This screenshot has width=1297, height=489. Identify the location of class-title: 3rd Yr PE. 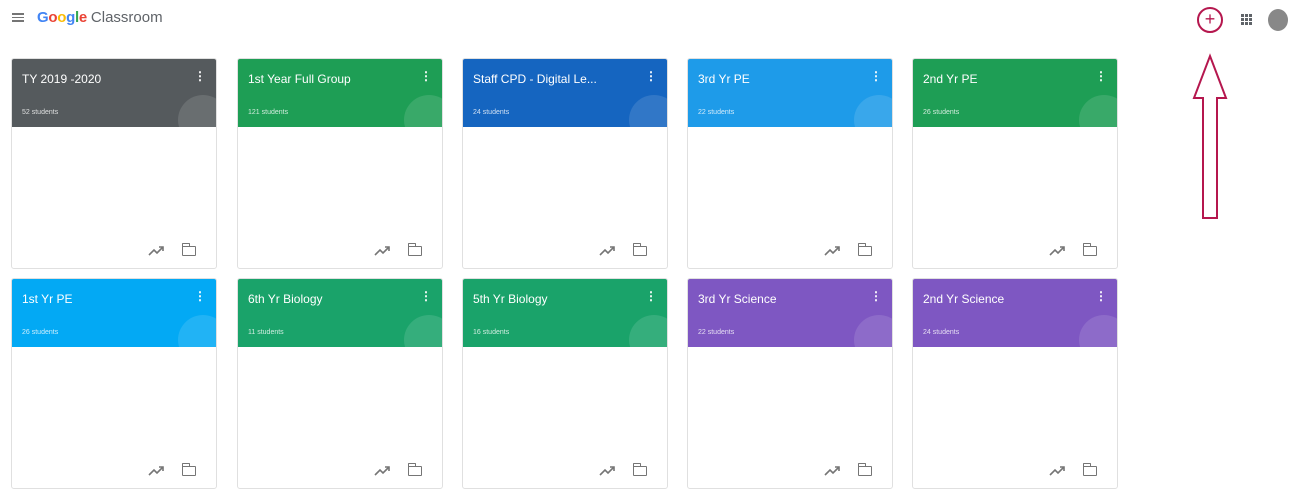
(783, 79).